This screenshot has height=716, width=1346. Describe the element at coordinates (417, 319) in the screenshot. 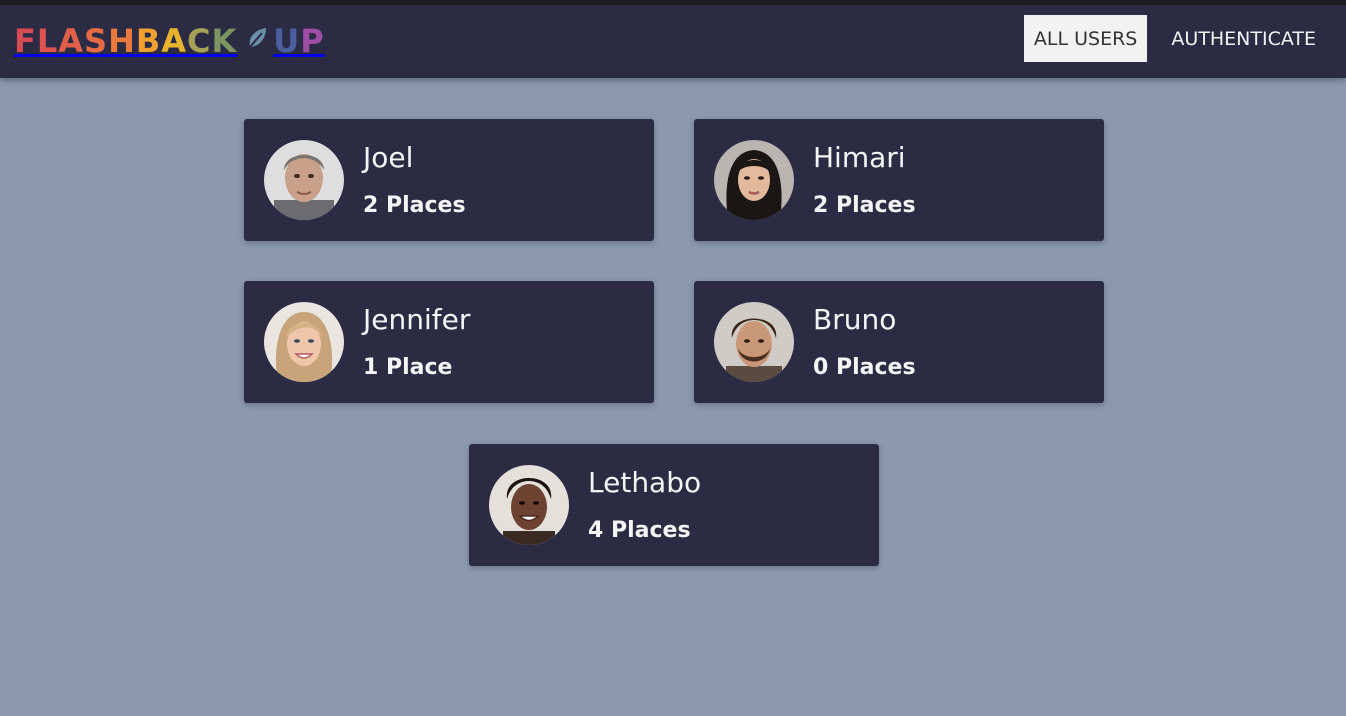

I see `user-name: Jennifer` at that location.